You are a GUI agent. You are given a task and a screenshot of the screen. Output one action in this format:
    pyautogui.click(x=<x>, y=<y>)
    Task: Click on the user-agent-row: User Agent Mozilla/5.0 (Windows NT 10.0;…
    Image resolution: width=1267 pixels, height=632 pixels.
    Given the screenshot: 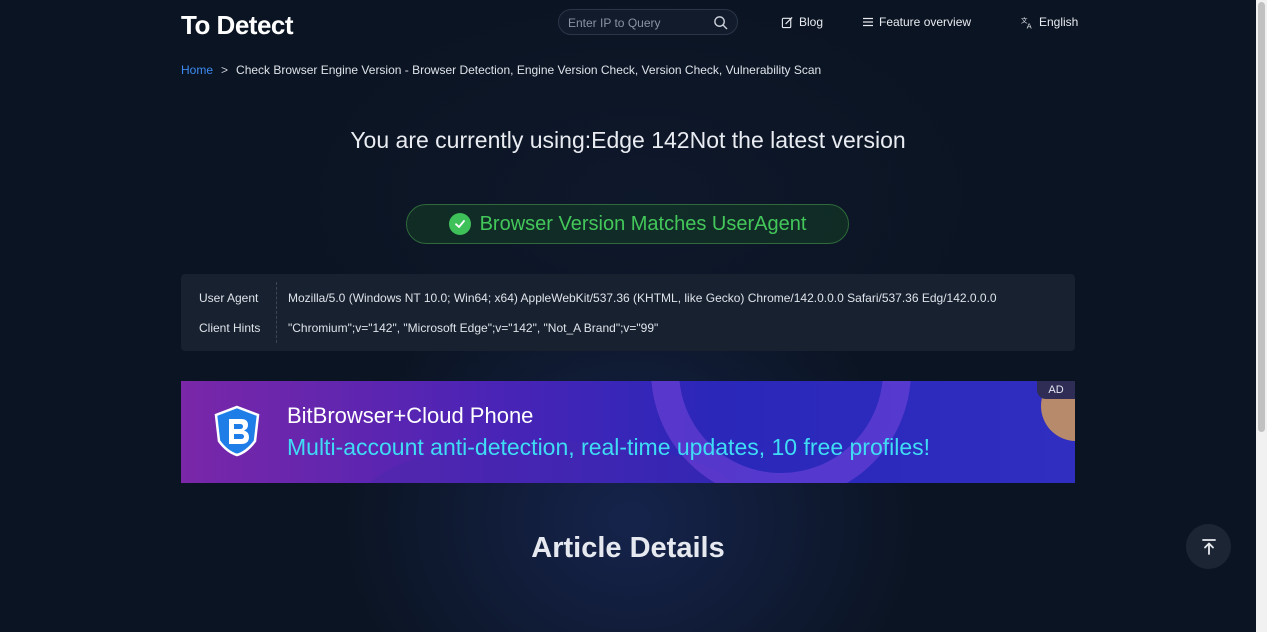 What is the action you would take?
    pyautogui.click(x=589, y=298)
    